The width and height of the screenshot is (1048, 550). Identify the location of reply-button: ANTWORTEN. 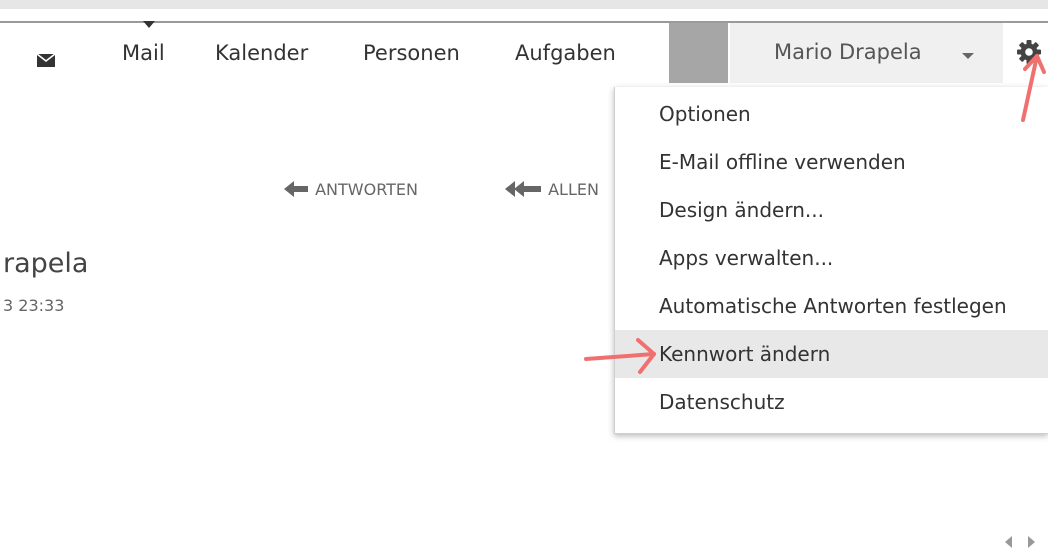
(351, 189).